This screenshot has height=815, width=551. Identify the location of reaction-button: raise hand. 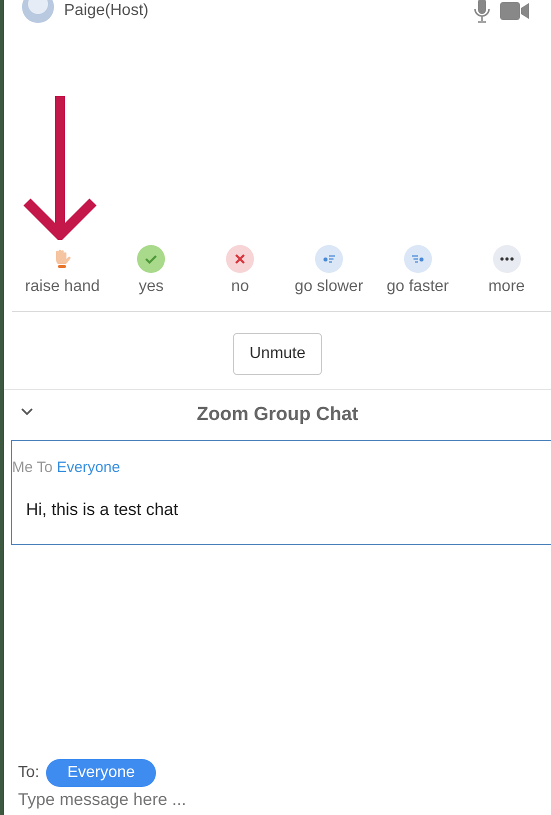
(62, 272).